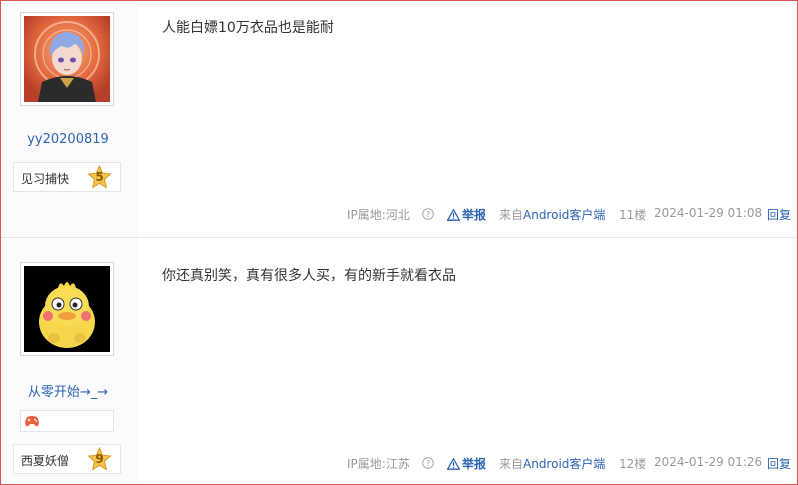 The image size is (798, 485). I want to click on floor-number: 12楼, so click(633, 464).